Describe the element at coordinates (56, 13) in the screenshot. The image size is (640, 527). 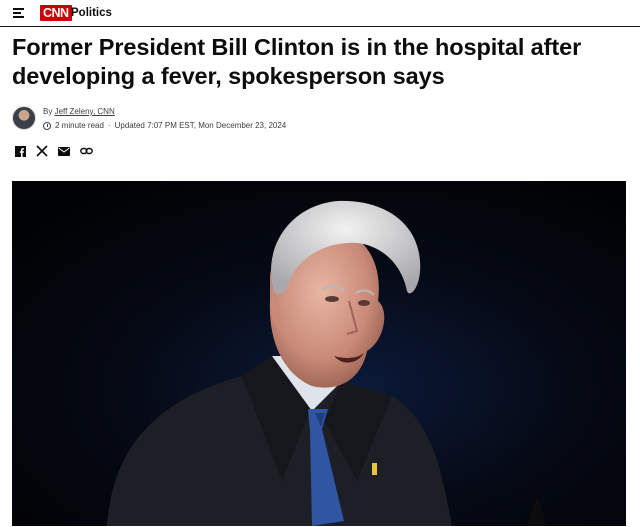
I see `cnn-logo: CNN` at that location.